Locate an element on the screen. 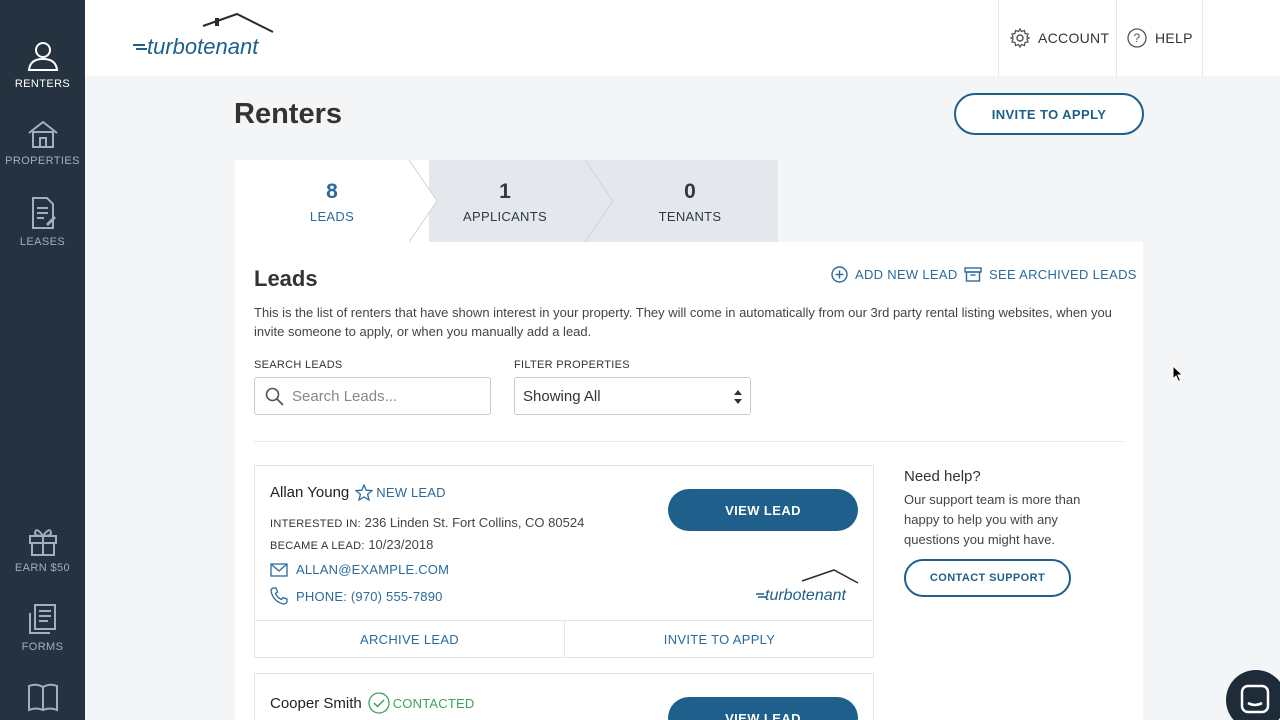 This screenshot has height=720, width=1280. sidebar-item-book is located at coordinates (42, 700).